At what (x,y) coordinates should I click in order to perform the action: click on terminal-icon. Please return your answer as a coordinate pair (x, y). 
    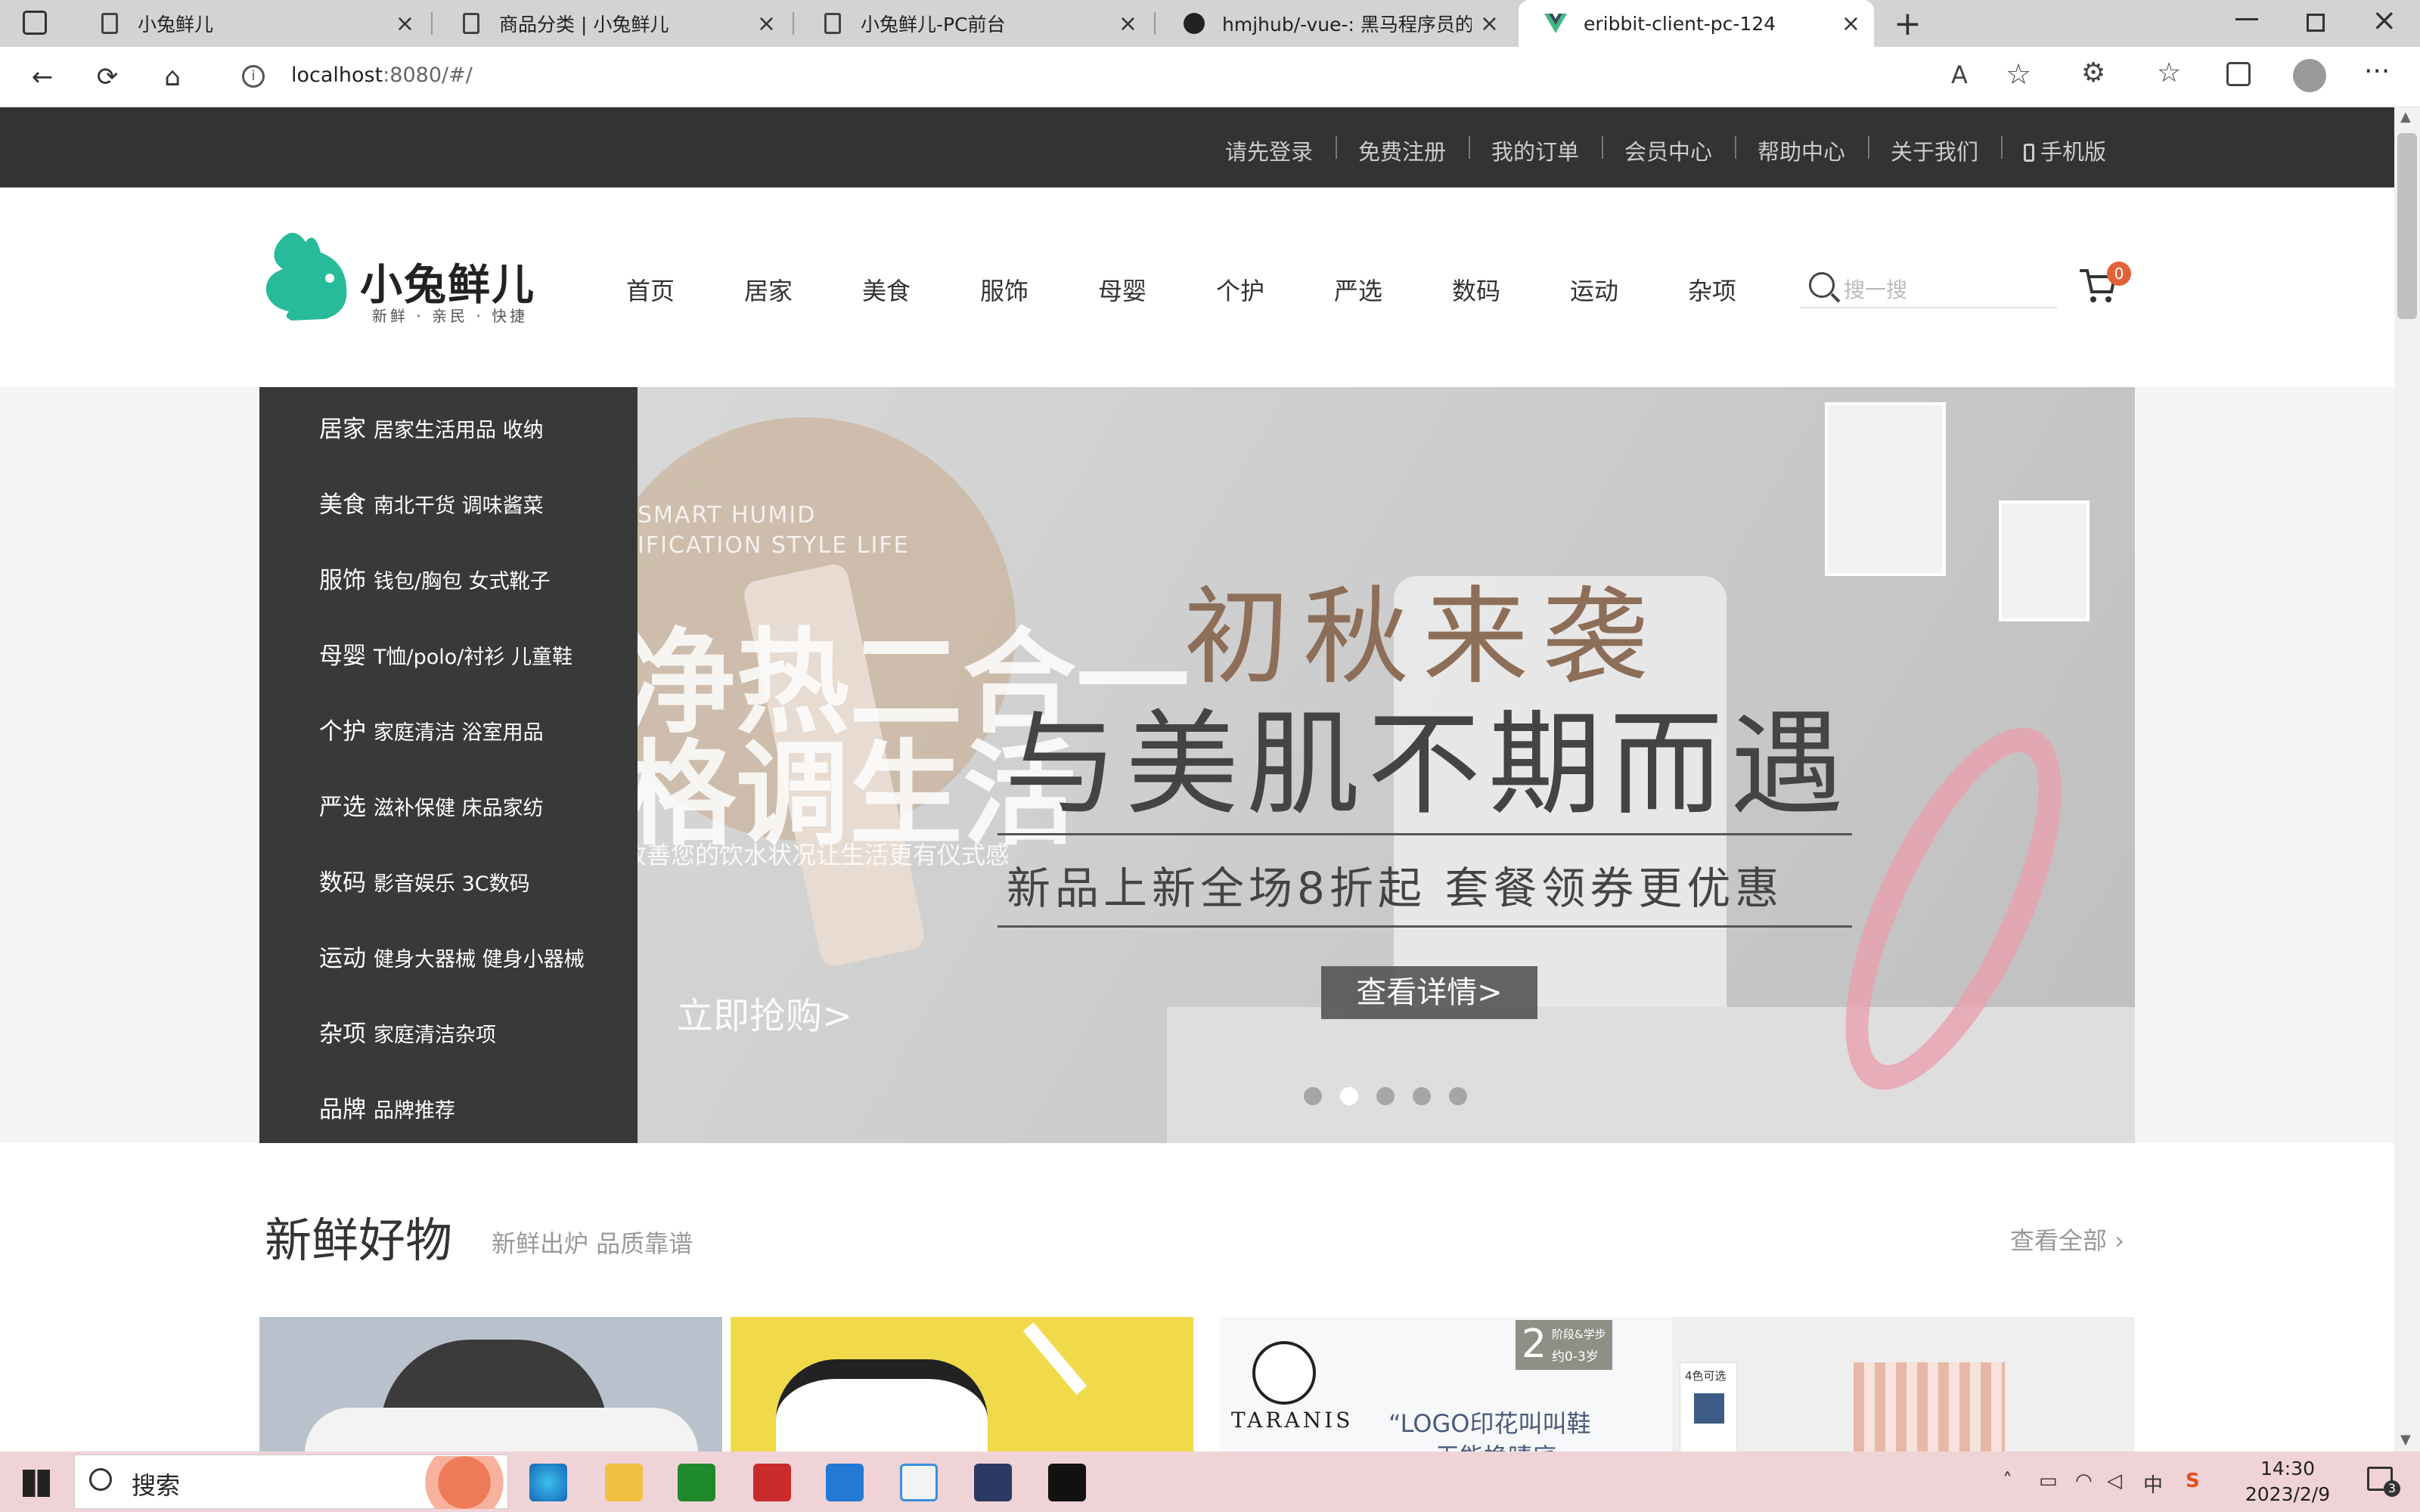
    Looking at the image, I should click on (1067, 1482).